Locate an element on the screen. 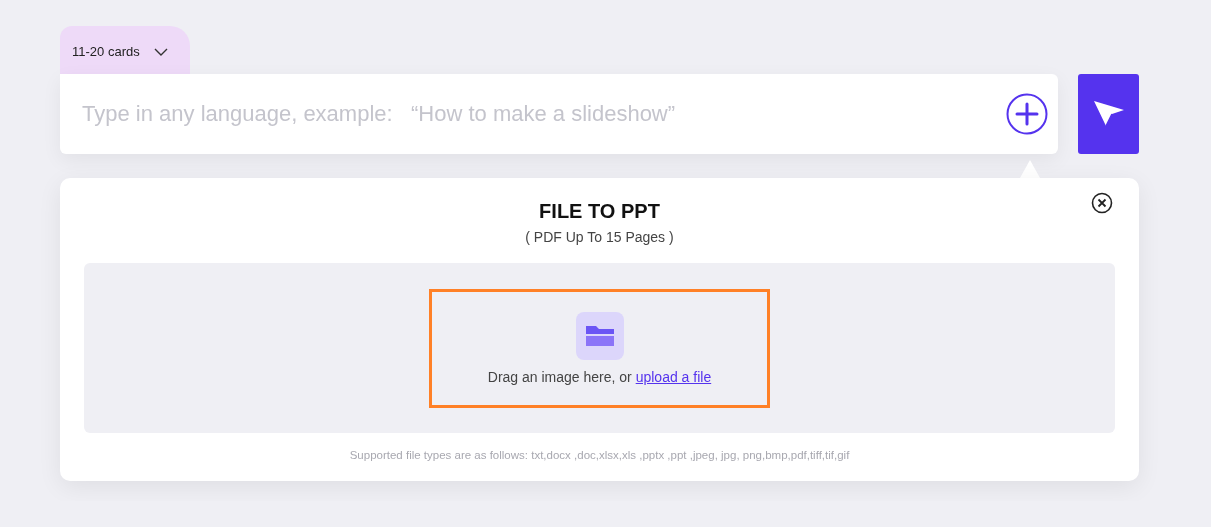 The height and width of the screenshot is (527, 1211). card-count-dropdown: 11-20 cards is located at coordinates (125, 50).